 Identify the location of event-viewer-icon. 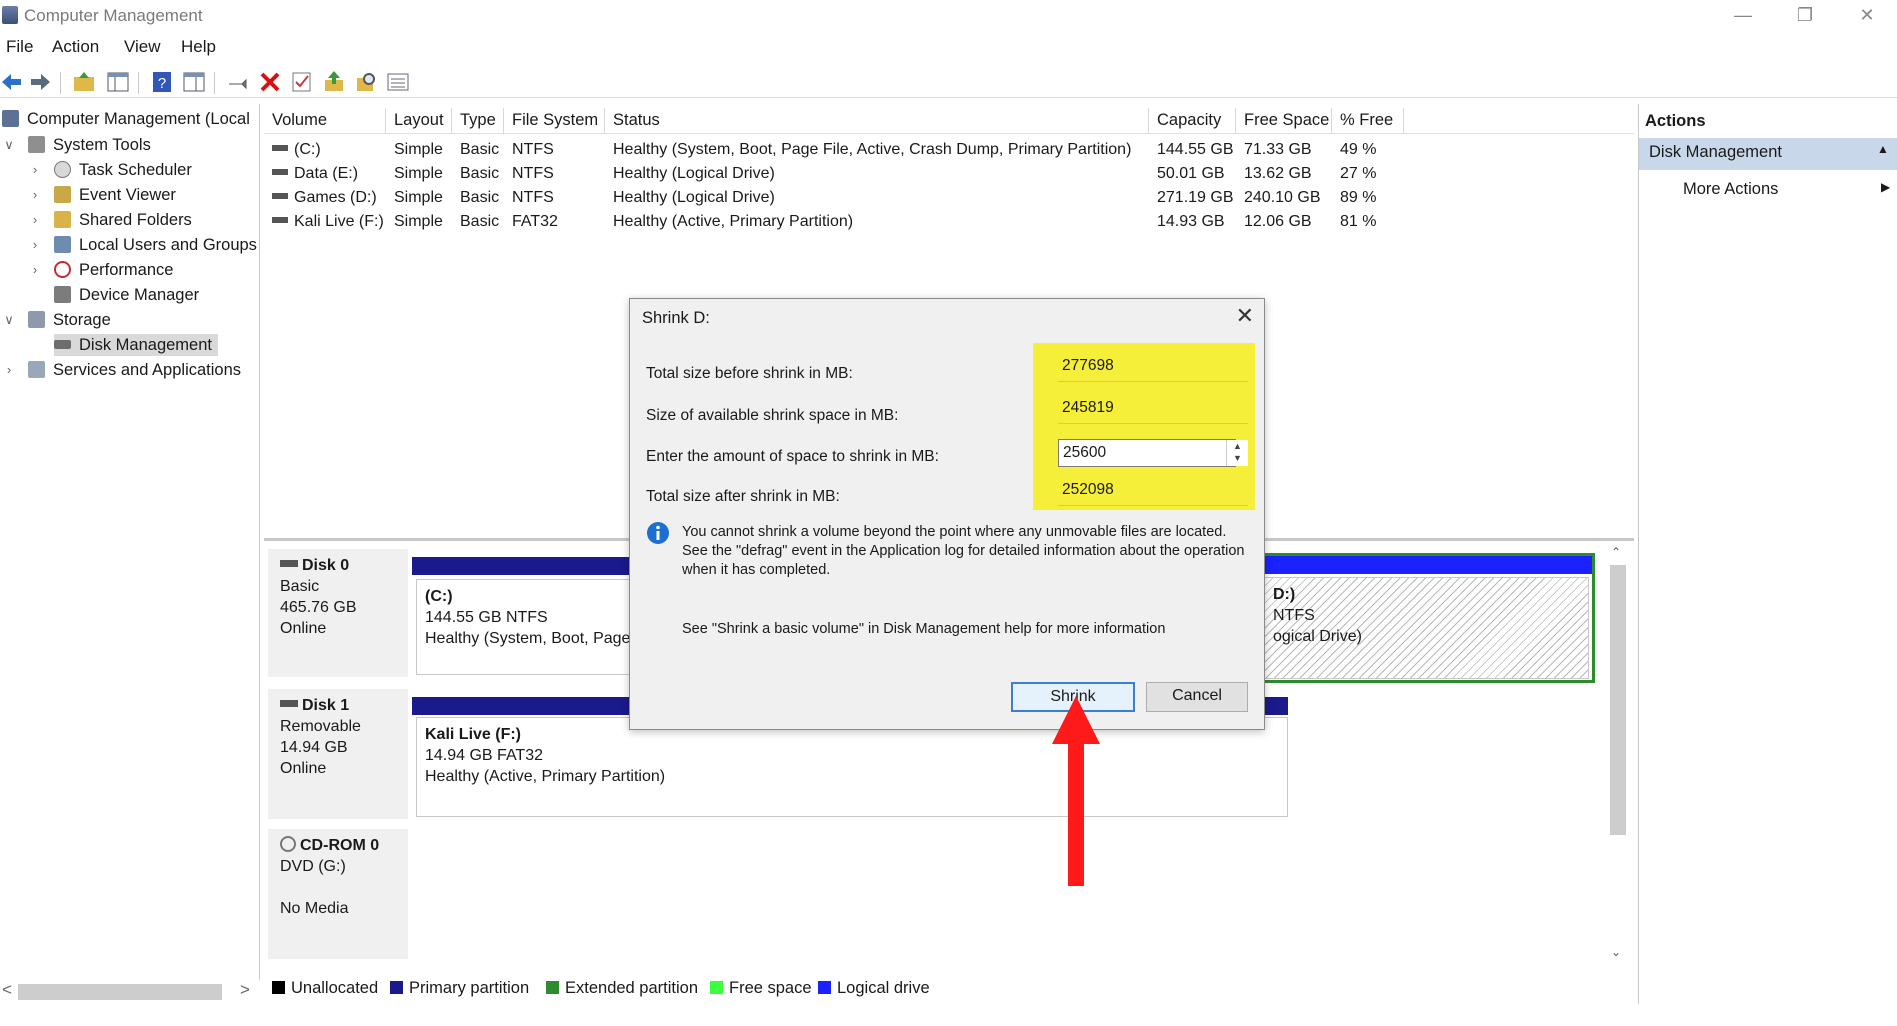
(62, 194).